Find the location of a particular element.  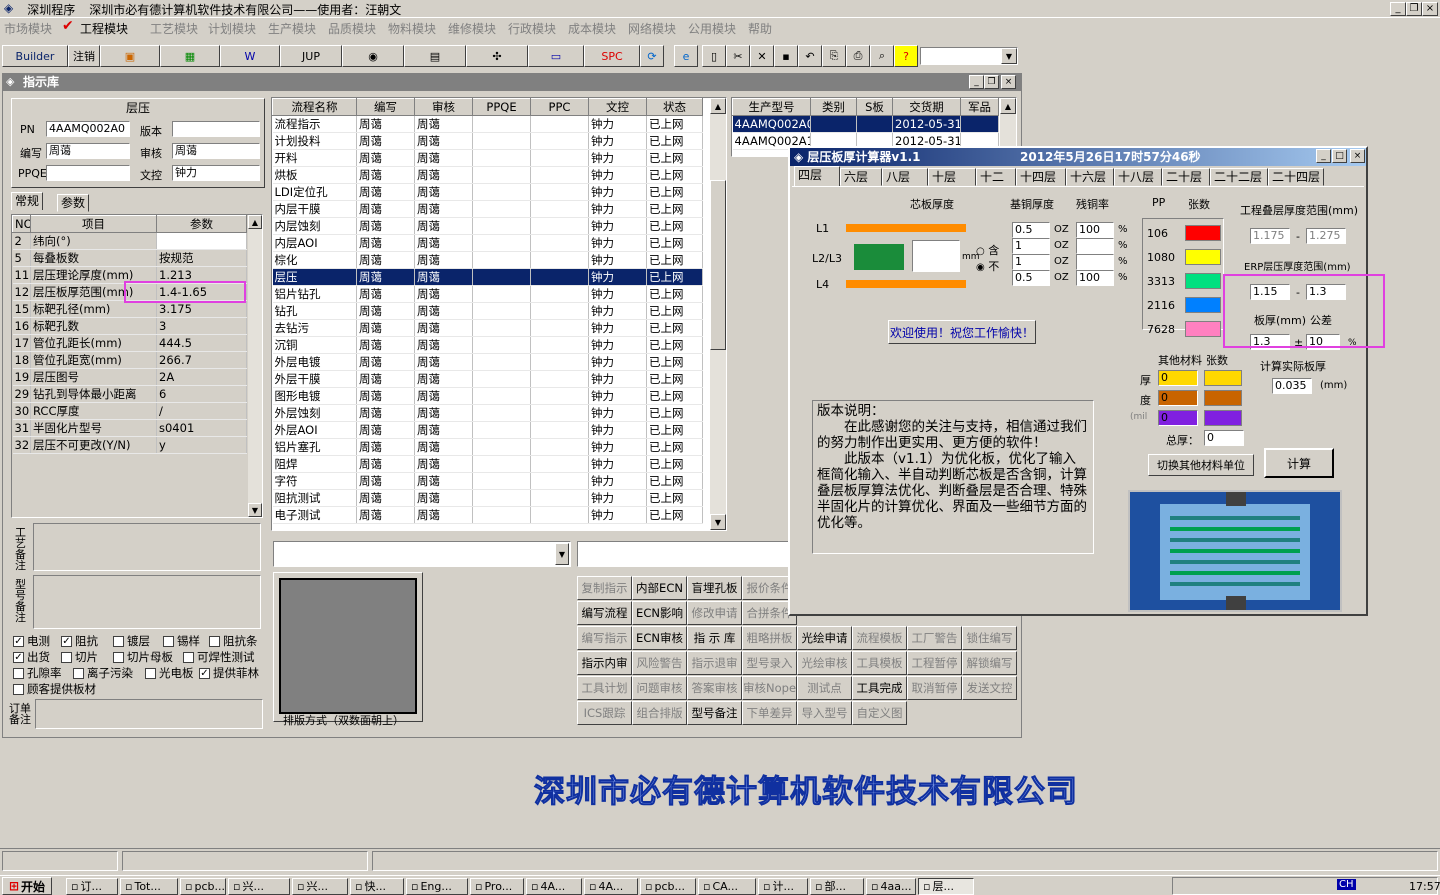

tab-layer: 十层 is located at coordinates (952, 177).